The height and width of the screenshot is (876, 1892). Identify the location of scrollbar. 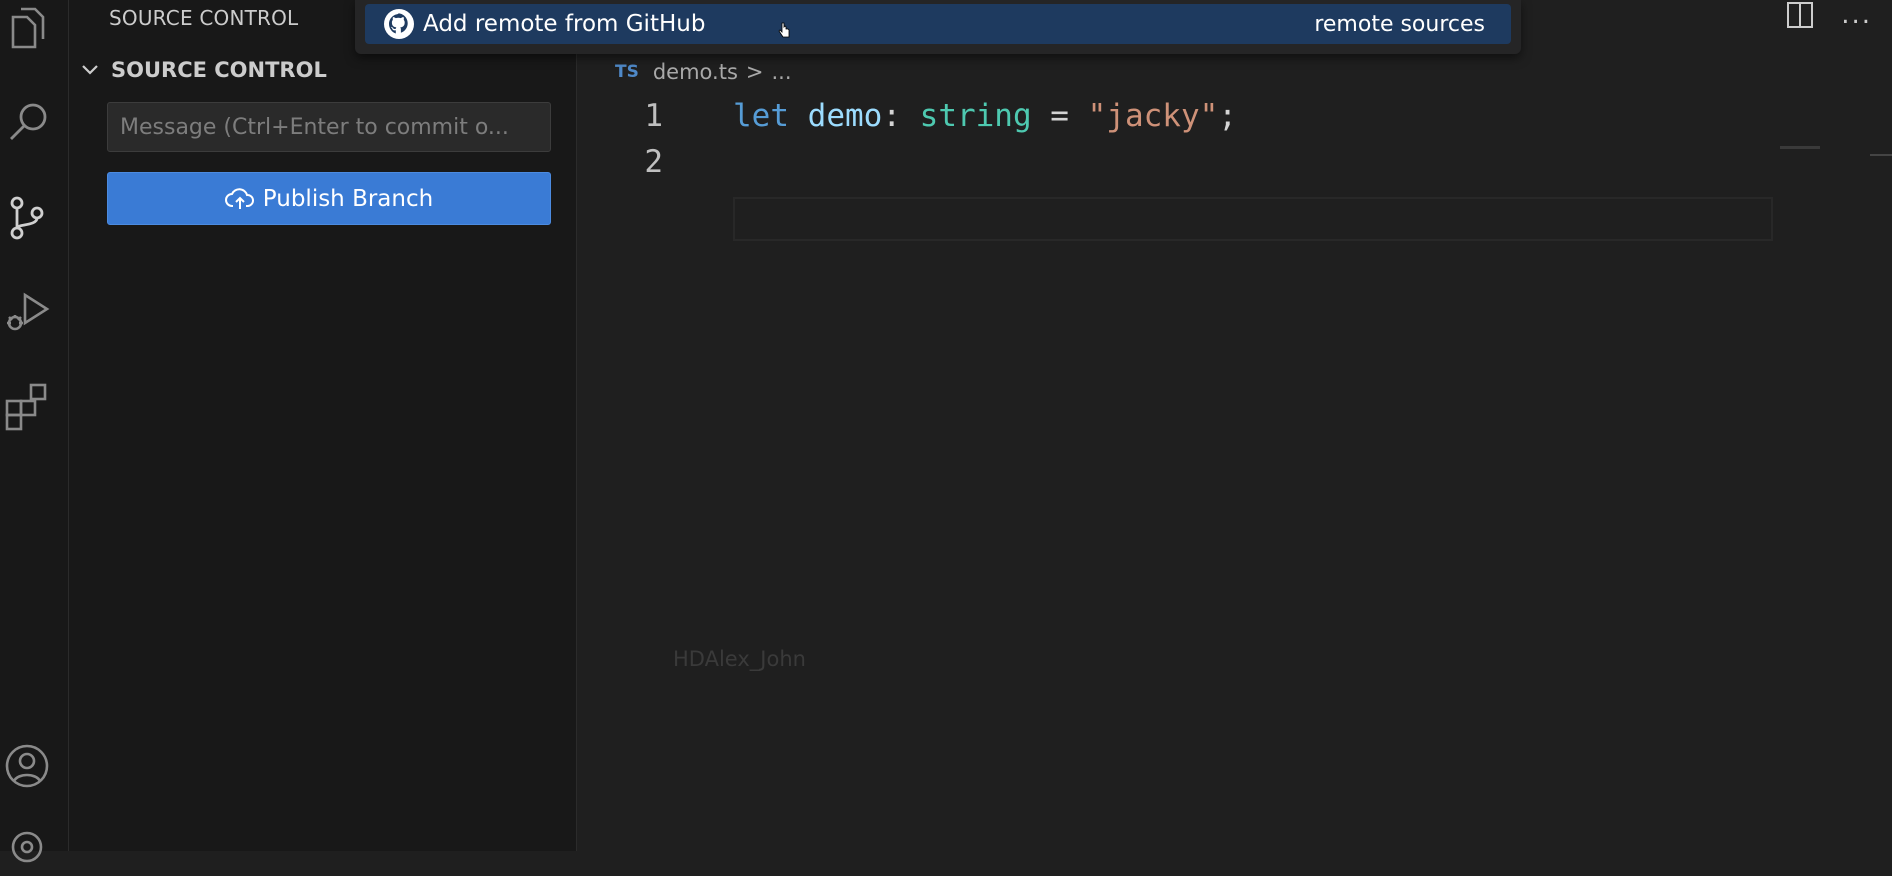
(1881, 175).